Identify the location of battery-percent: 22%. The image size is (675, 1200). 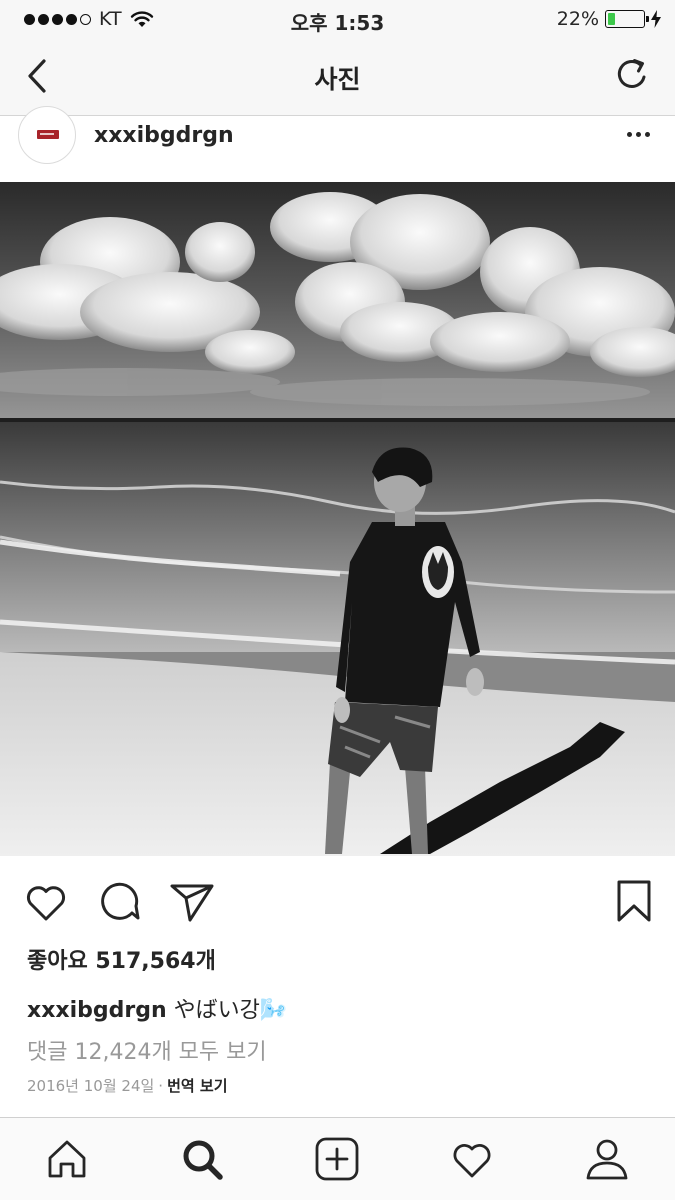
(577, 19).